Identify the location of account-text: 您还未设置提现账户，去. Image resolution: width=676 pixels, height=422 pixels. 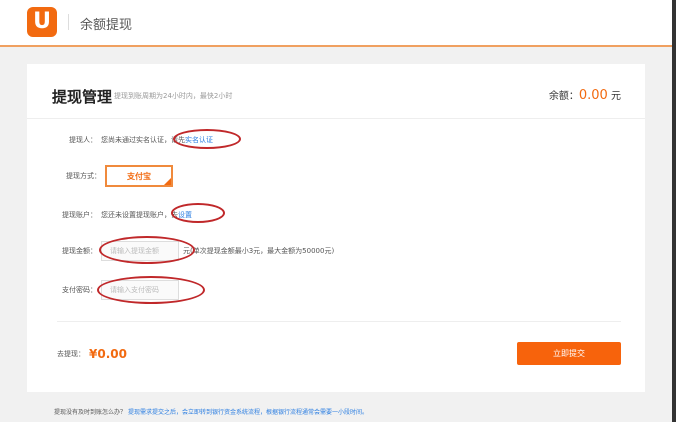
(139, 215).